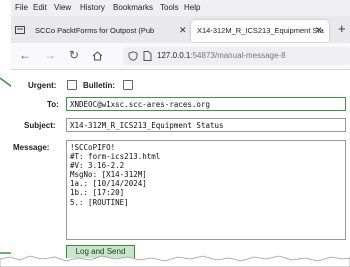  I want to click on subject-label: Subject:, so click(40, 125).